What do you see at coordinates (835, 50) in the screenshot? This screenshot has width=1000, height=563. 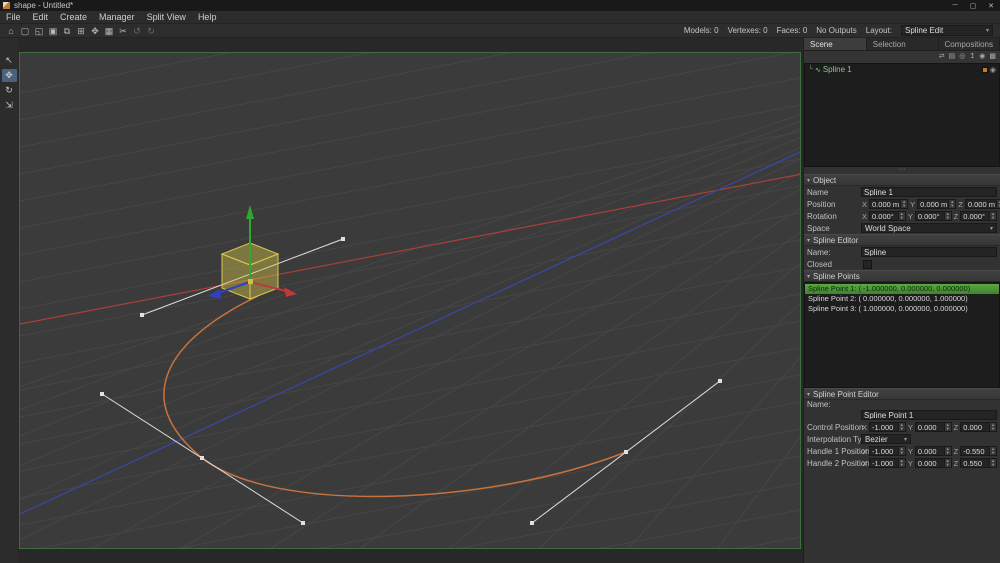 I see `tab-scene-objects: Scene Objects` at bounding box center [835, 50].